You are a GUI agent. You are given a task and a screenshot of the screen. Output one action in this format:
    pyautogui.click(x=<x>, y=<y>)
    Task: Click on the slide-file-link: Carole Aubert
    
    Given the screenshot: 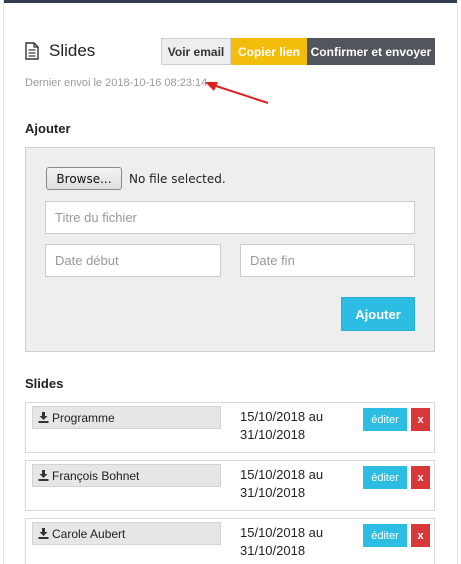 What is the action you would take?
    pyautogui.click(x=126, y=533)
    